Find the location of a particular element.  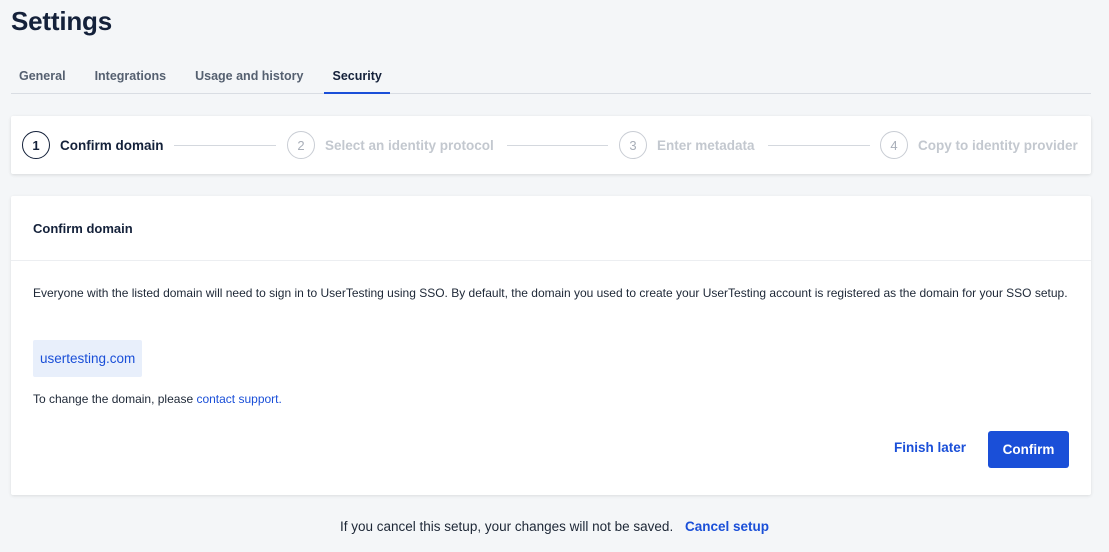

page-title: Settings is located at coordinates (61, 21).